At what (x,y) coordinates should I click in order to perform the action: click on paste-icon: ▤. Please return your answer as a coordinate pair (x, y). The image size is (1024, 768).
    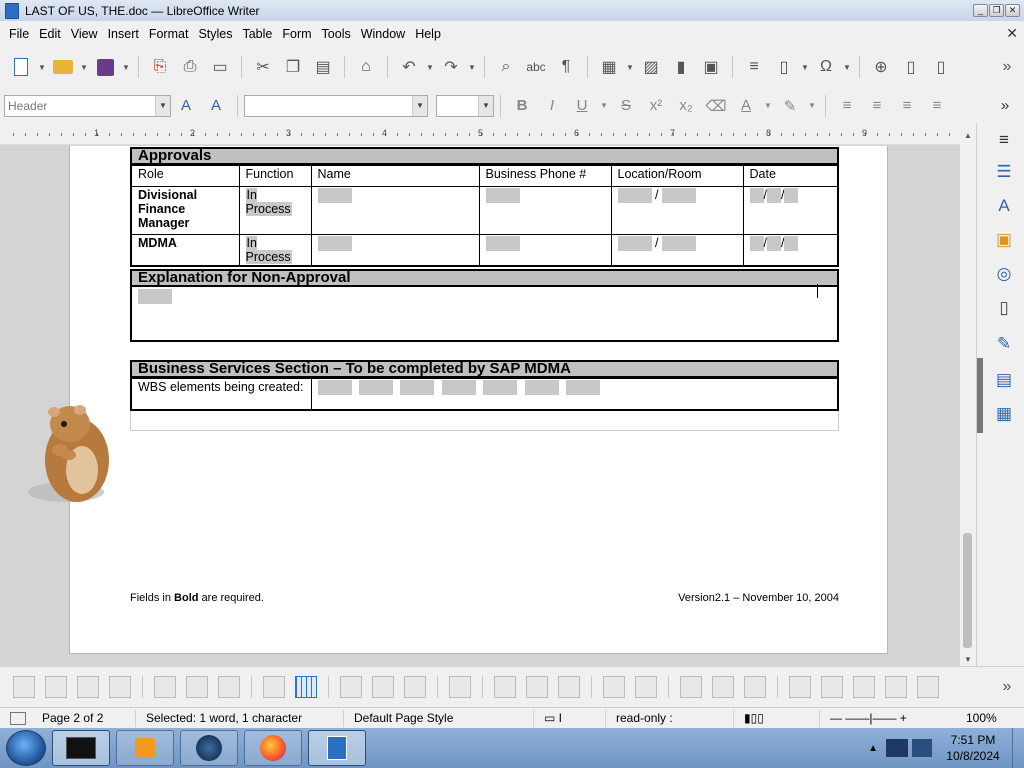
    Looking at the image, I should click on (323, 67).